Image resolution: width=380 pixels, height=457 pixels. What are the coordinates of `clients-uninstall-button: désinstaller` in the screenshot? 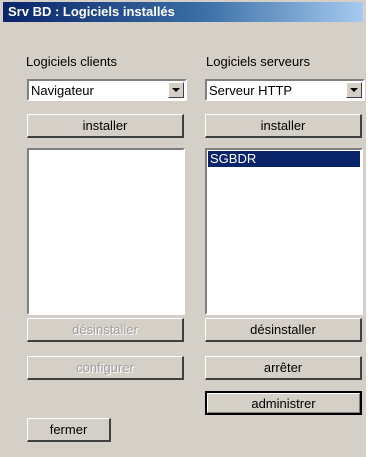 It's located at (105, 330).